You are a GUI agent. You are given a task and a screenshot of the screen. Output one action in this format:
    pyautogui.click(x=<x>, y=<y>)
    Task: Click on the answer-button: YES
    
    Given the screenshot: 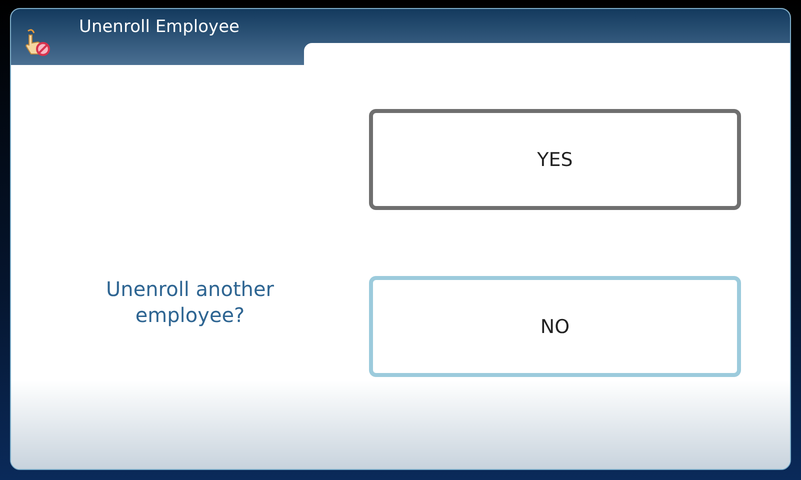 What is the action you would take?
    pyautogui.click(x=555, y=159)
    